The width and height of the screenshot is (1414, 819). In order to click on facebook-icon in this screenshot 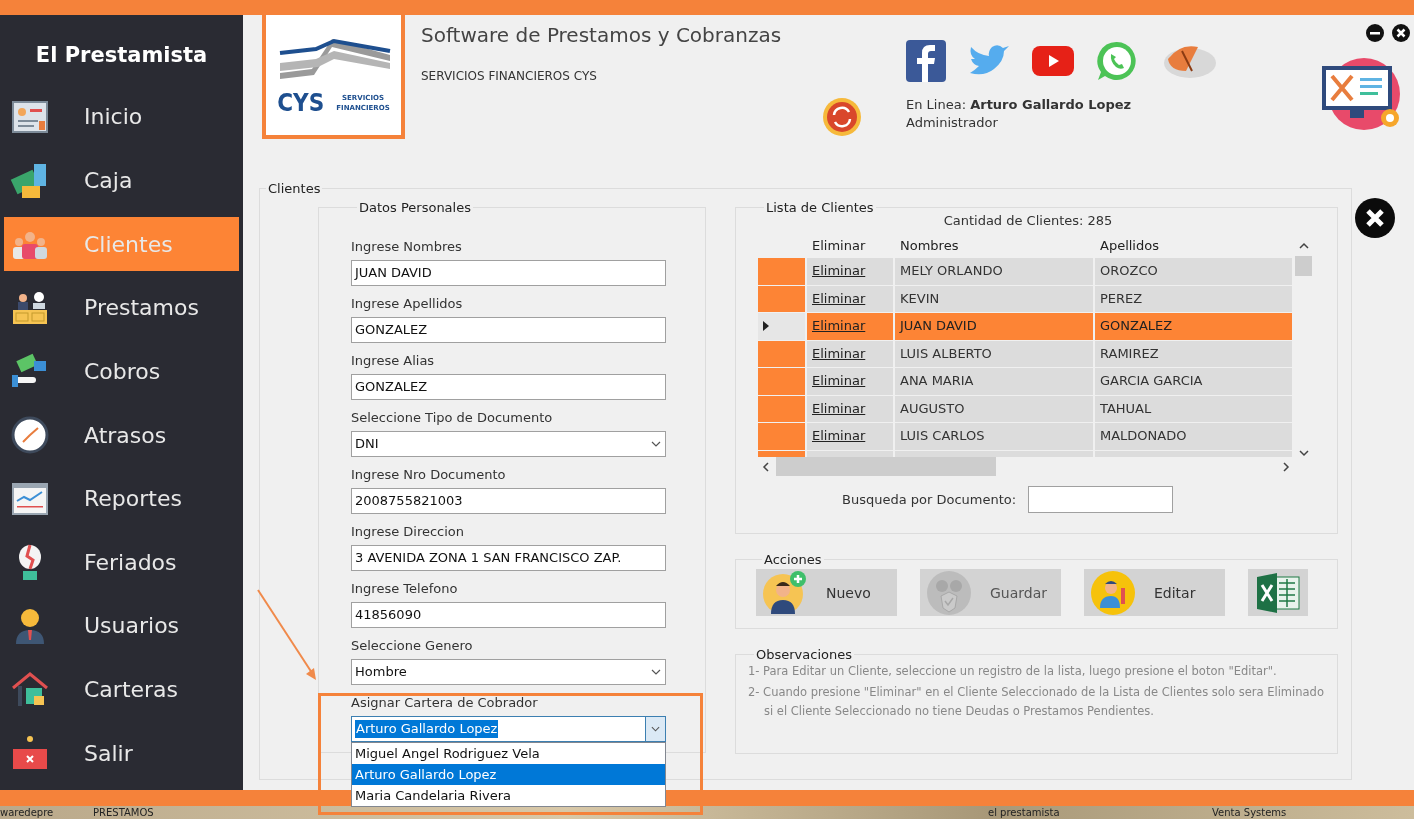, I will do `click(926, 61)`.